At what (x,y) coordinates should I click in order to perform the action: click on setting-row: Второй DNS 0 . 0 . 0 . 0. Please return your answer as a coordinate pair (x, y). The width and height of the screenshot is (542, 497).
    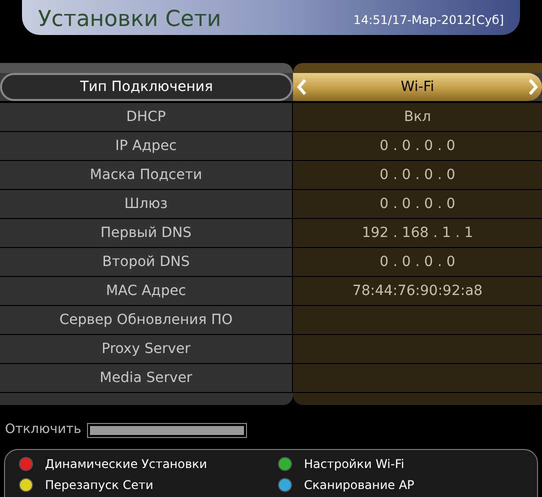
    Looking at the image, I should click on (271, 262).